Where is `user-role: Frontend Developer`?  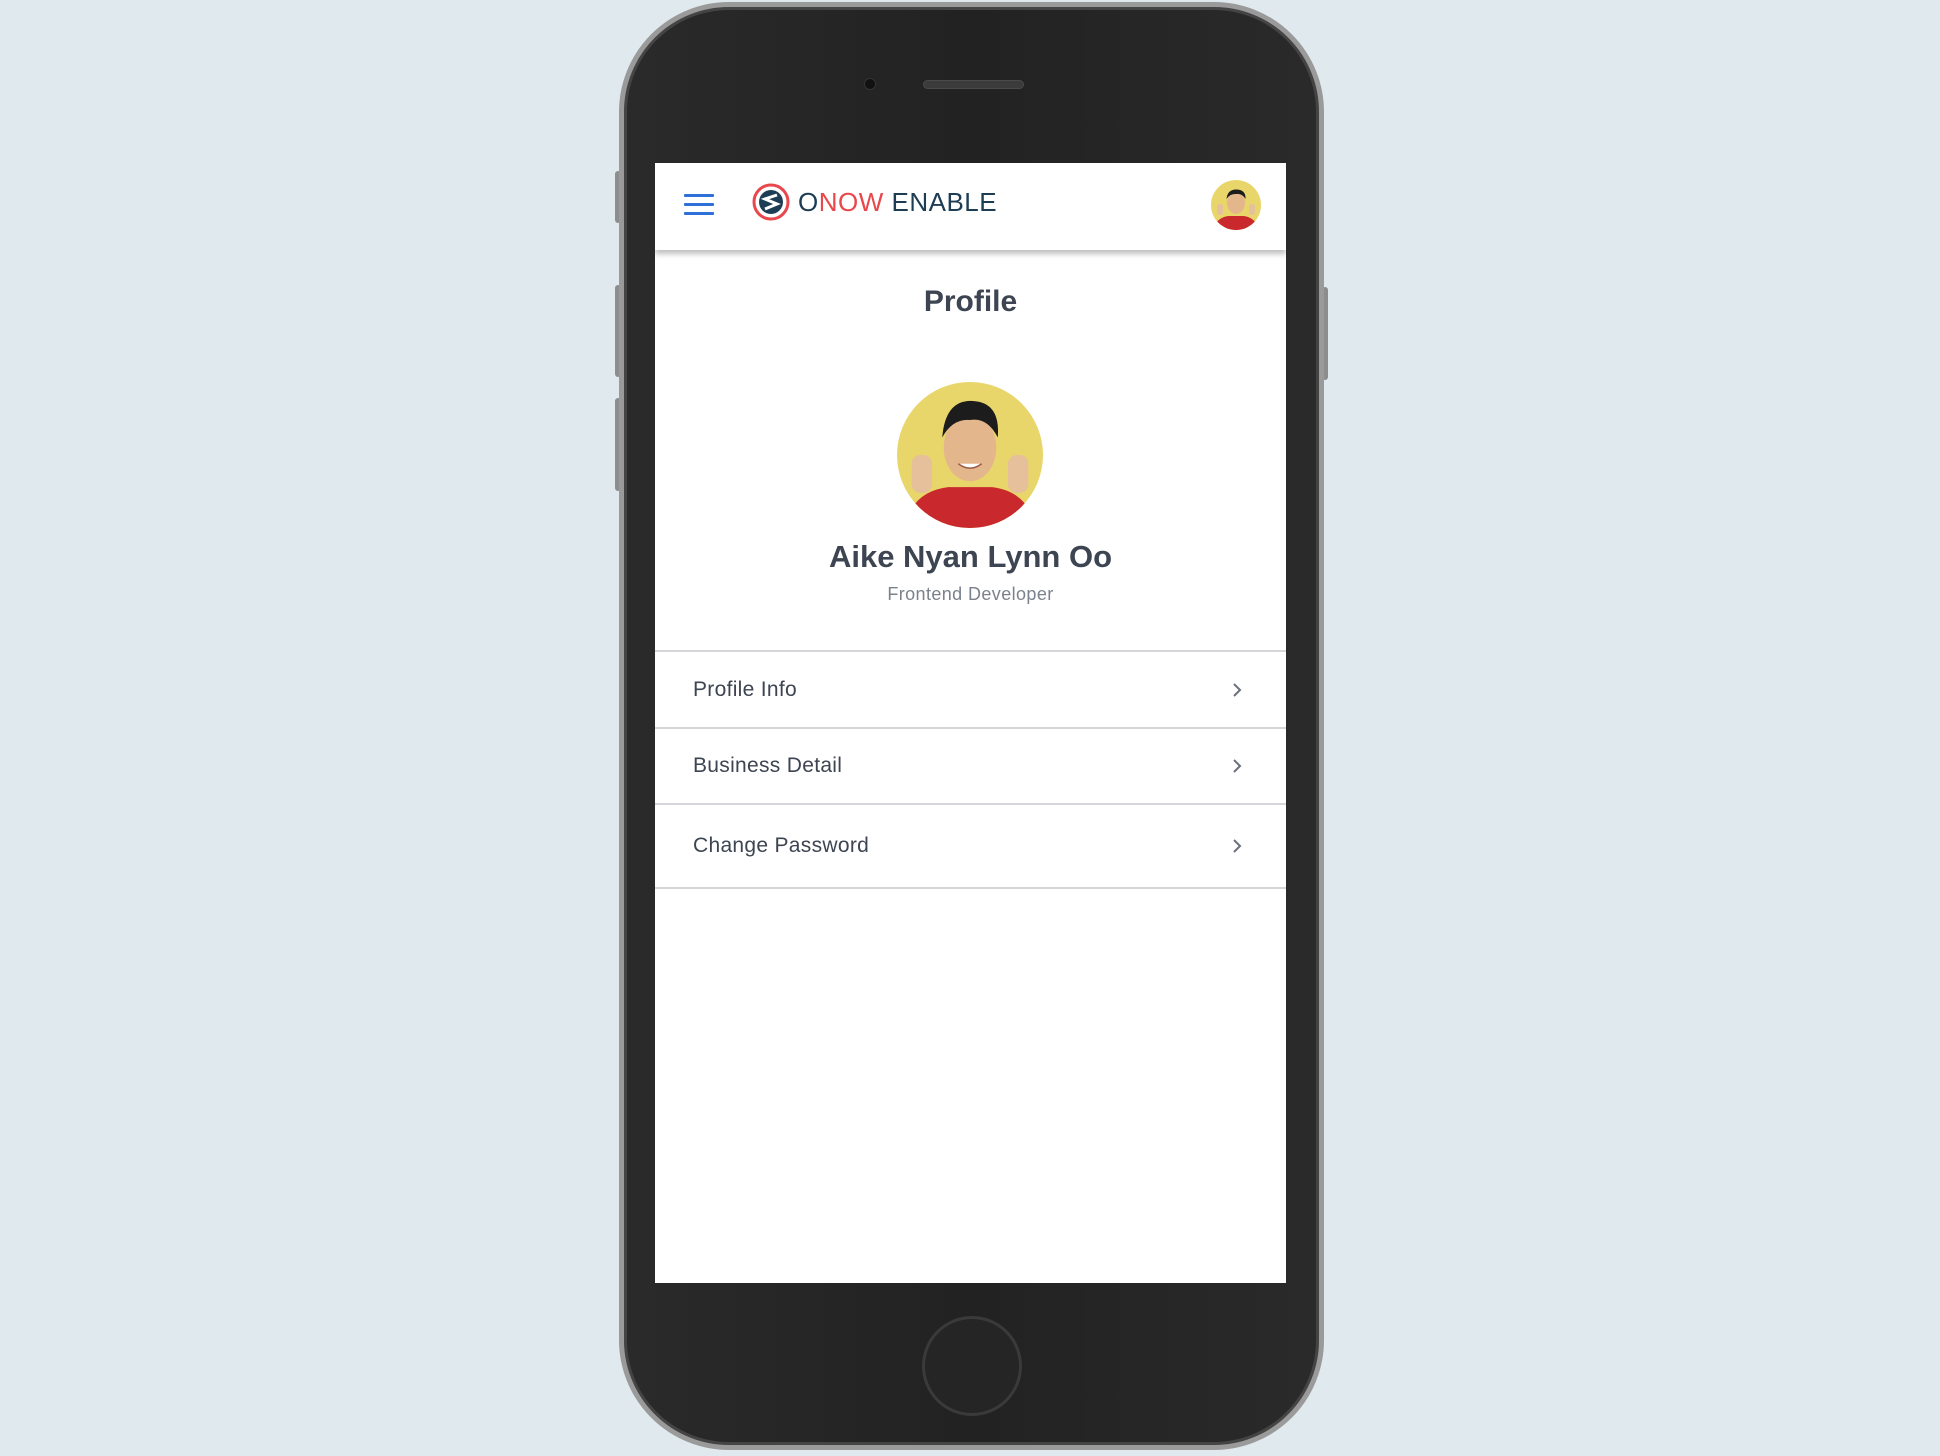
user-role: Frontend Developer is located at coordinates (970, 594).